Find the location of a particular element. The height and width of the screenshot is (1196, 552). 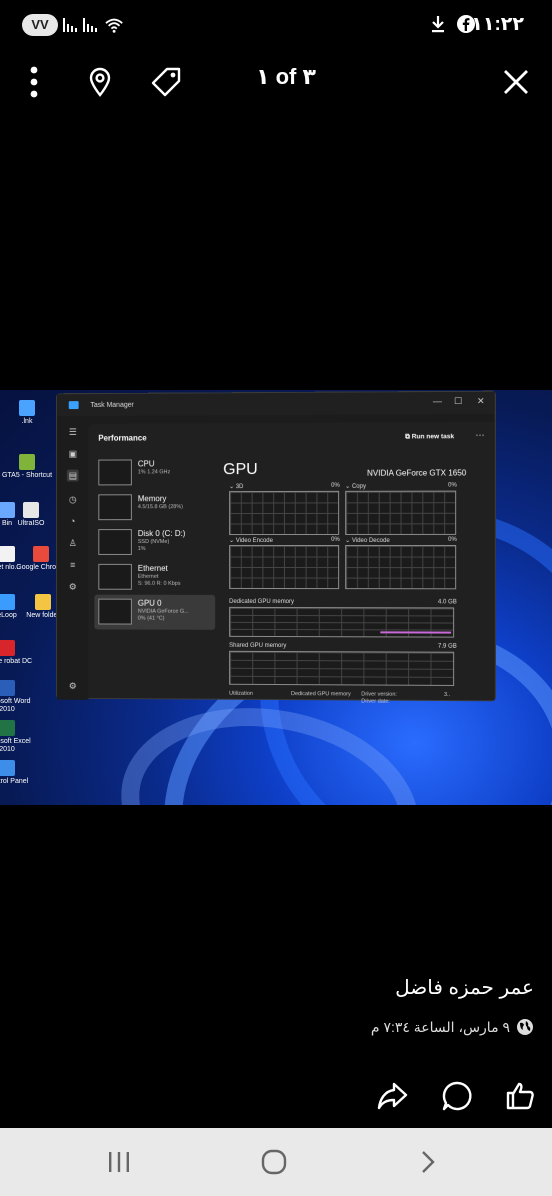

title-bar: Task Manager — ☐ ✕ is located at coordinates (275, 404).